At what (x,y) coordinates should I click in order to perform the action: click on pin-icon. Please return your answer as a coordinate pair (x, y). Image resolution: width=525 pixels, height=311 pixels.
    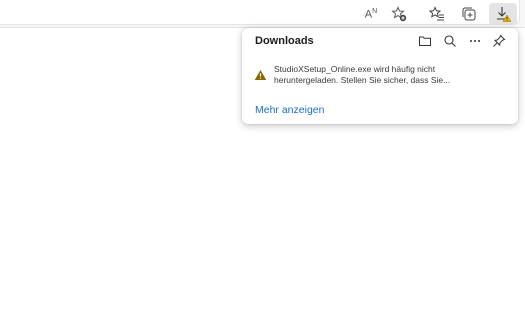
    Looking at the image, I should click on (499, 40).